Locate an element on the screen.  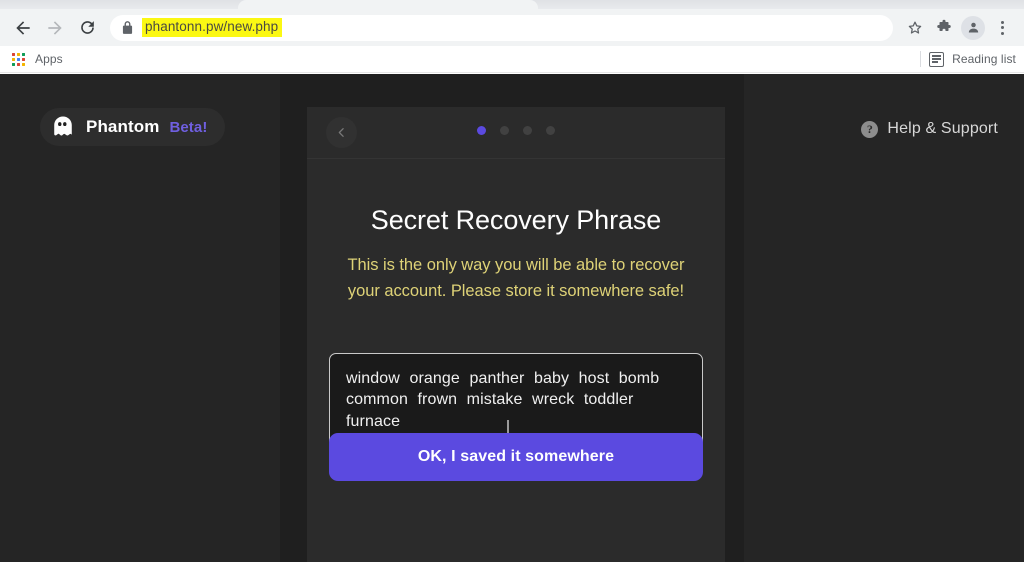
star-icon is located at coordinates (915, 27).